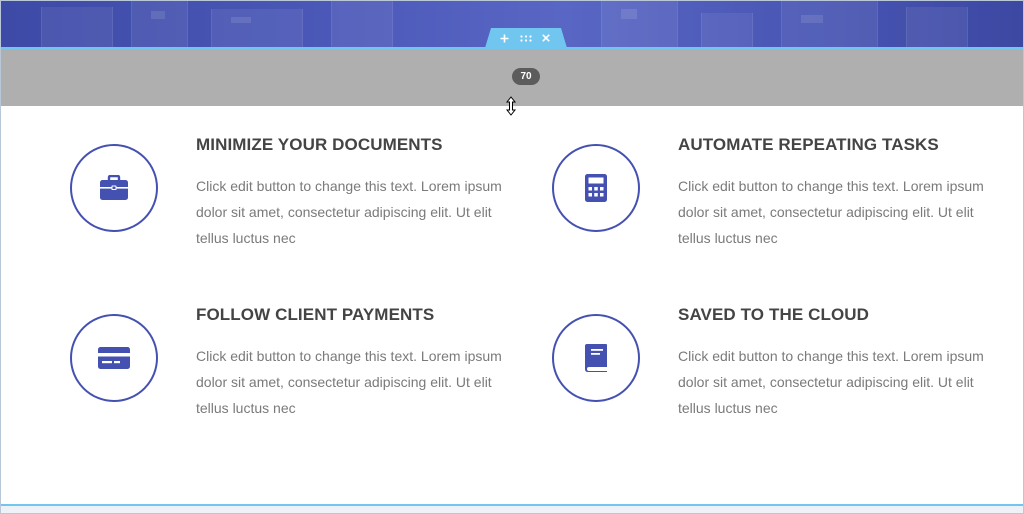 The image size is (1024, 514). I want to click on add-section-button, so click(504, 38).